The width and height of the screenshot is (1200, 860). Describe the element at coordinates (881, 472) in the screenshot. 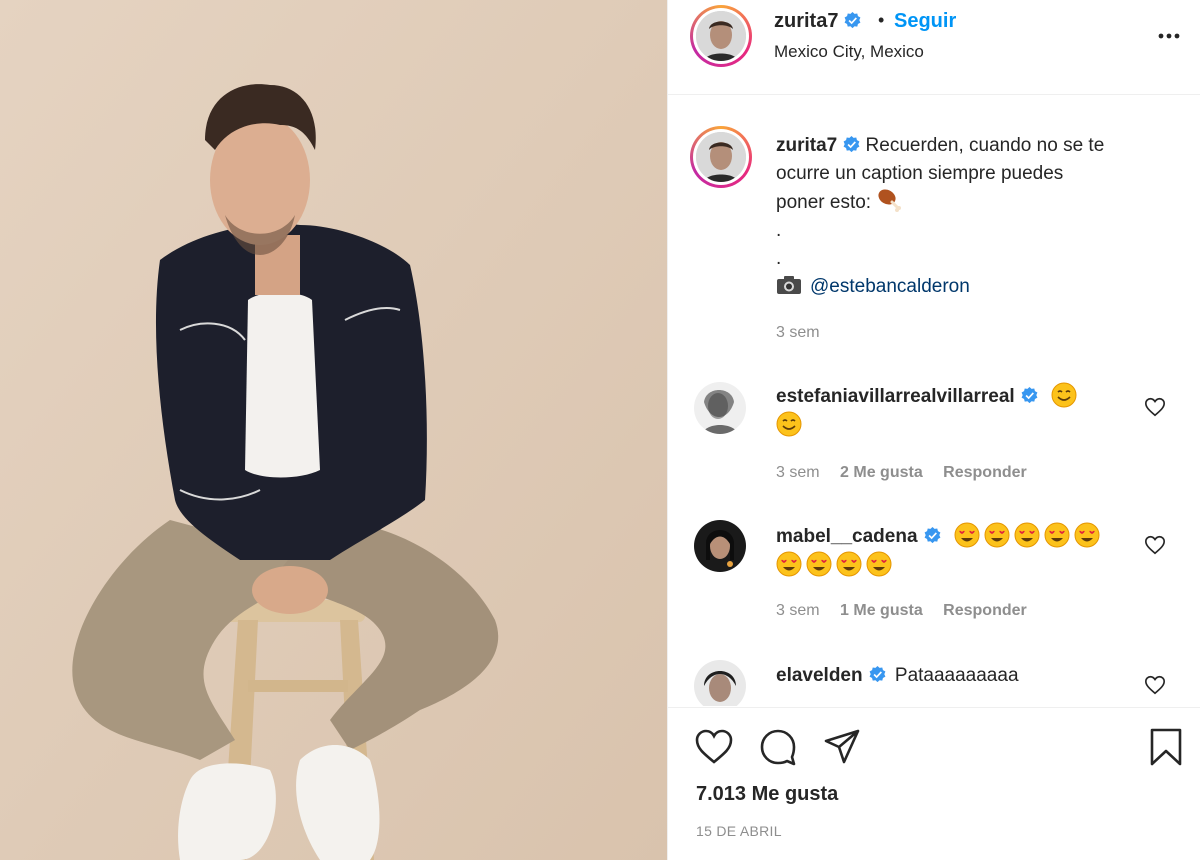

I see `comment-likes: 2 Me gusta` at that location.